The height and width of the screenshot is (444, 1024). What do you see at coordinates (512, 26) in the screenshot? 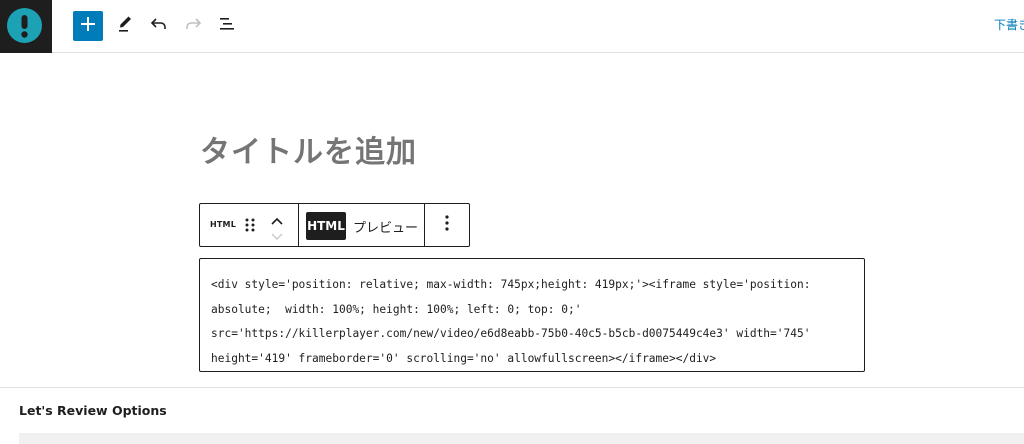
I see `editor-header: 下書き` at bounding box center [512, 26].